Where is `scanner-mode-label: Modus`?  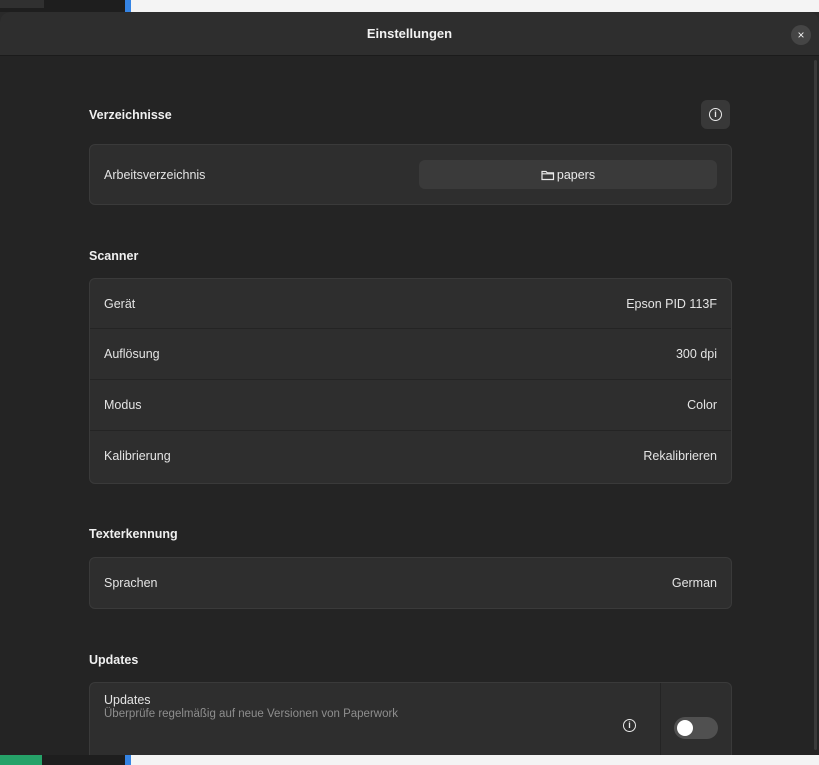
scanner-mode-label: Modus is located at coordinates (123, 405).